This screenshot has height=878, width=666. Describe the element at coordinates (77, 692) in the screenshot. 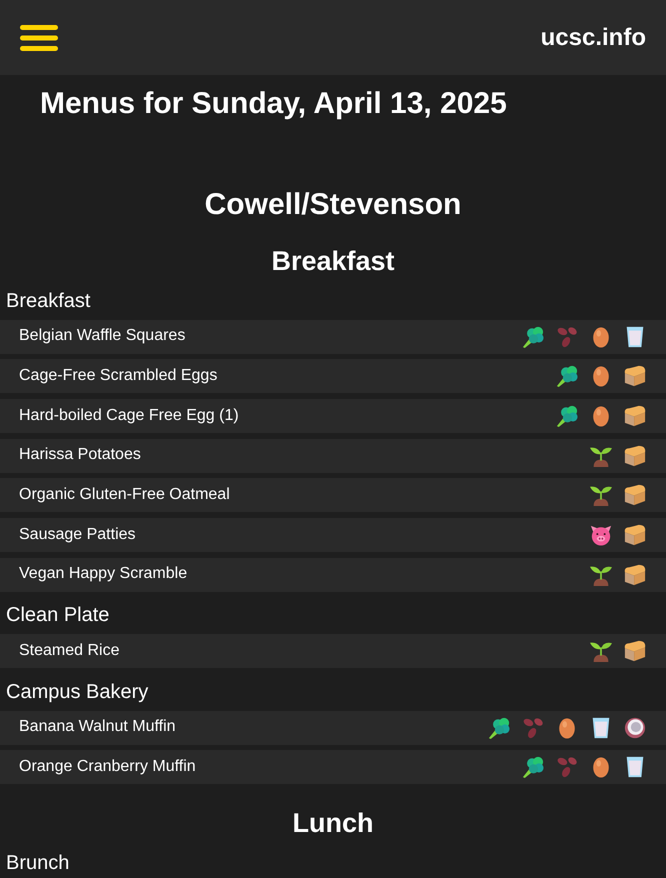

I see `category-heading: Campus Bakery` at that location.